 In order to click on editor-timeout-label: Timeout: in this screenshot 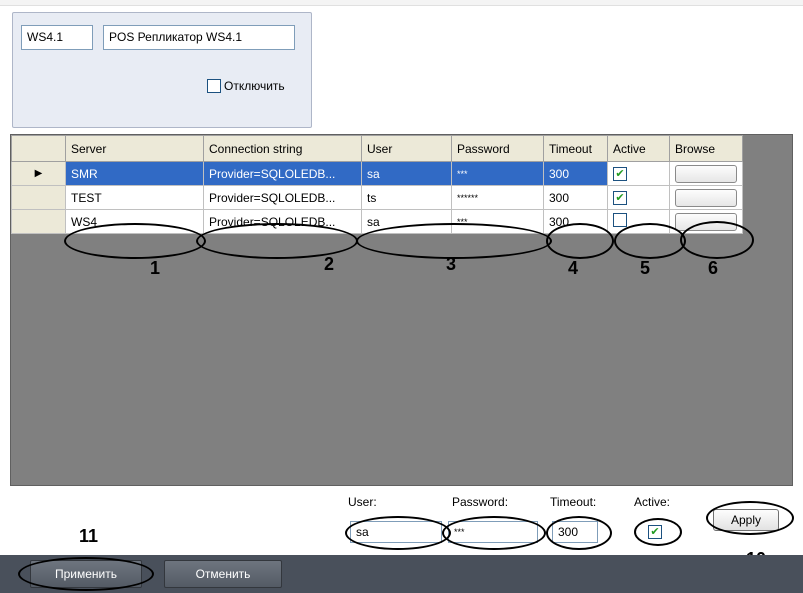, I will do `click(573, 502)`.